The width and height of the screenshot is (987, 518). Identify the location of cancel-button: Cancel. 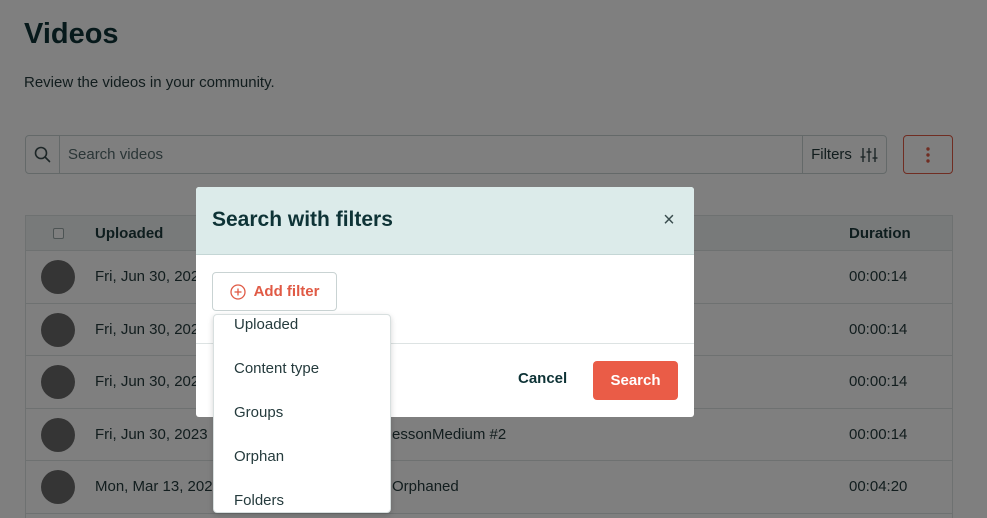
(542, 378).